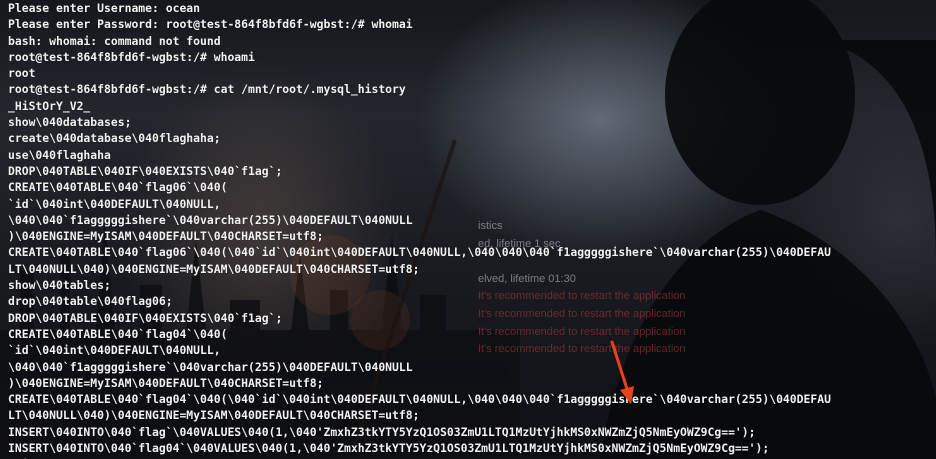 Image resolution: width=936 pixels, height=459 pixels. Describe the element at coordinates (90, 301) in the screenshot. I see `terminal-line: drop\040table\040flag06;` at that location.